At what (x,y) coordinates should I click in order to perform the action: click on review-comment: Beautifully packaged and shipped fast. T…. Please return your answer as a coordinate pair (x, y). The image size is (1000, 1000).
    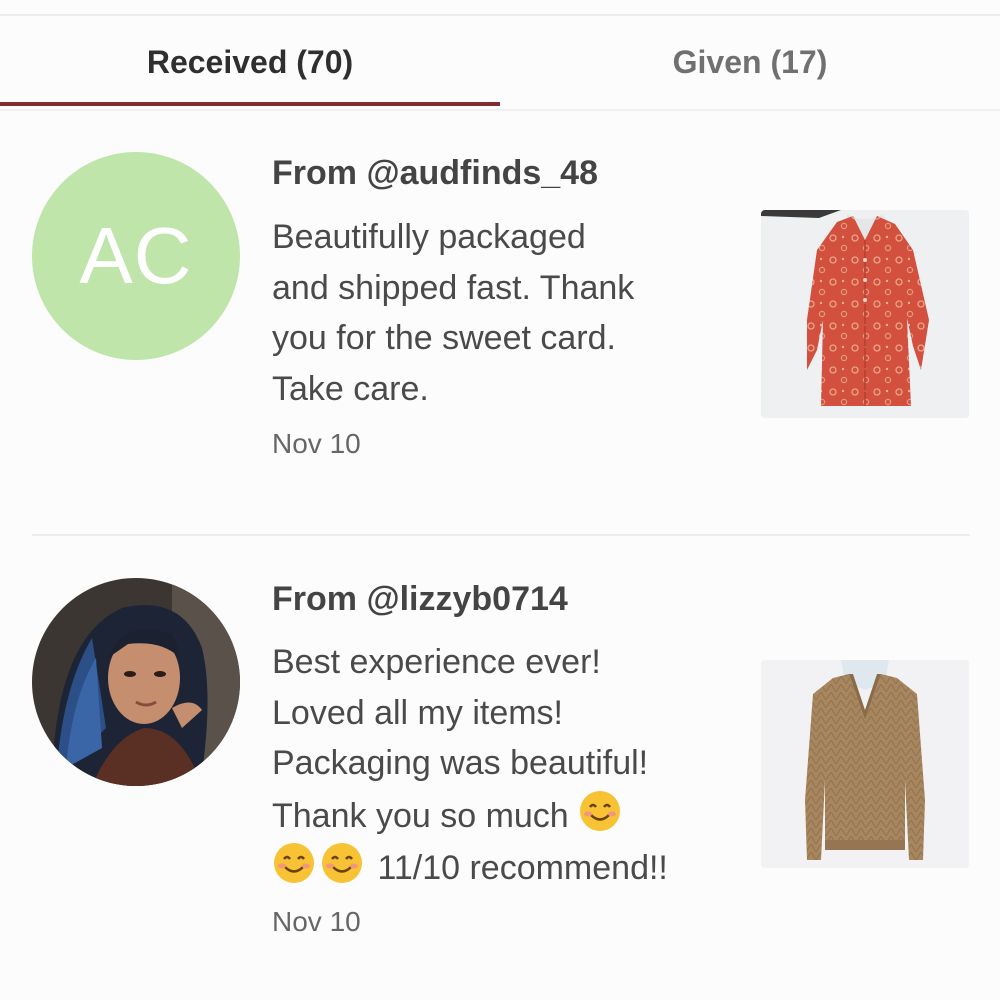
    Looking at the image, I should click on (507, 313).